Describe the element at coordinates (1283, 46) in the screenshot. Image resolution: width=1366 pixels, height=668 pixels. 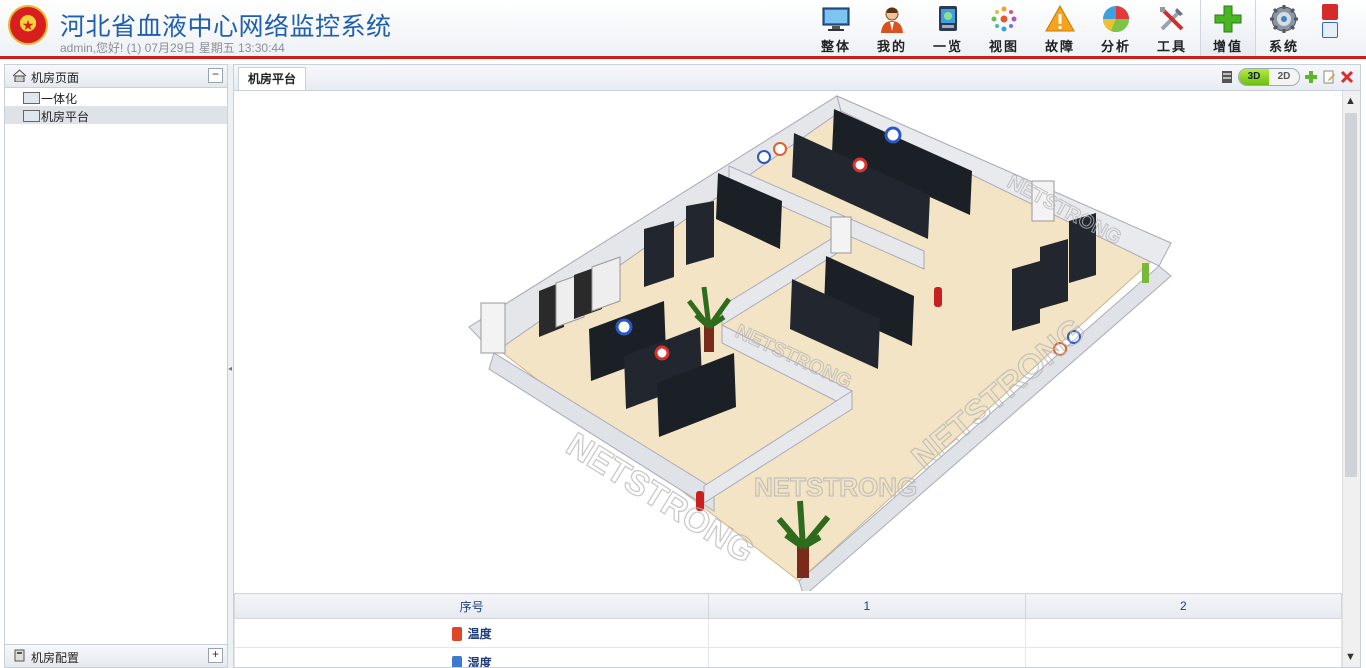
I see `nav-label: 系统` at that location.